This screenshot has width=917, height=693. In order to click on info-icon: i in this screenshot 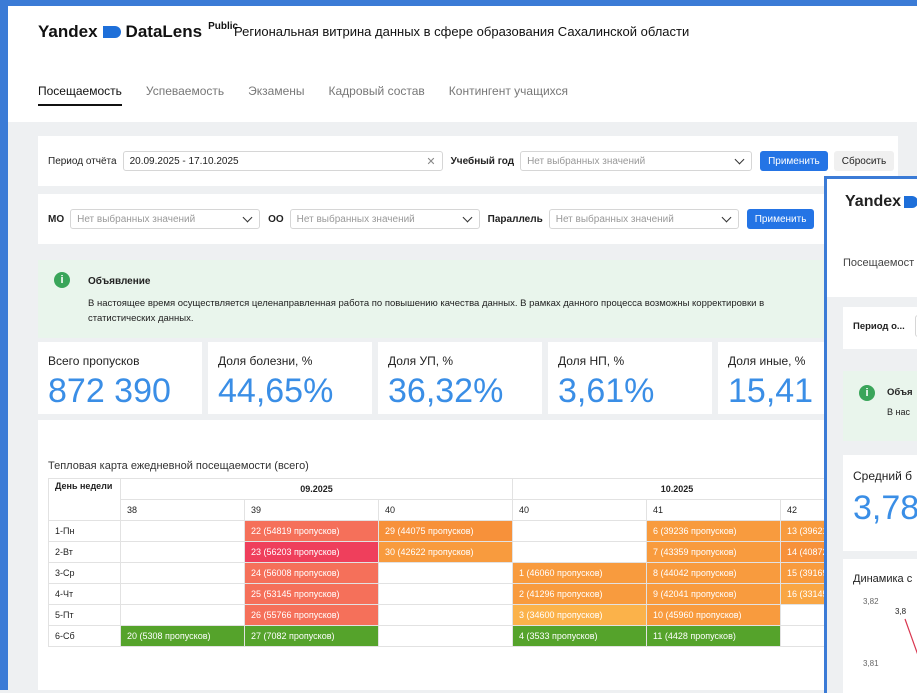, I will do `click(62, 280)`.